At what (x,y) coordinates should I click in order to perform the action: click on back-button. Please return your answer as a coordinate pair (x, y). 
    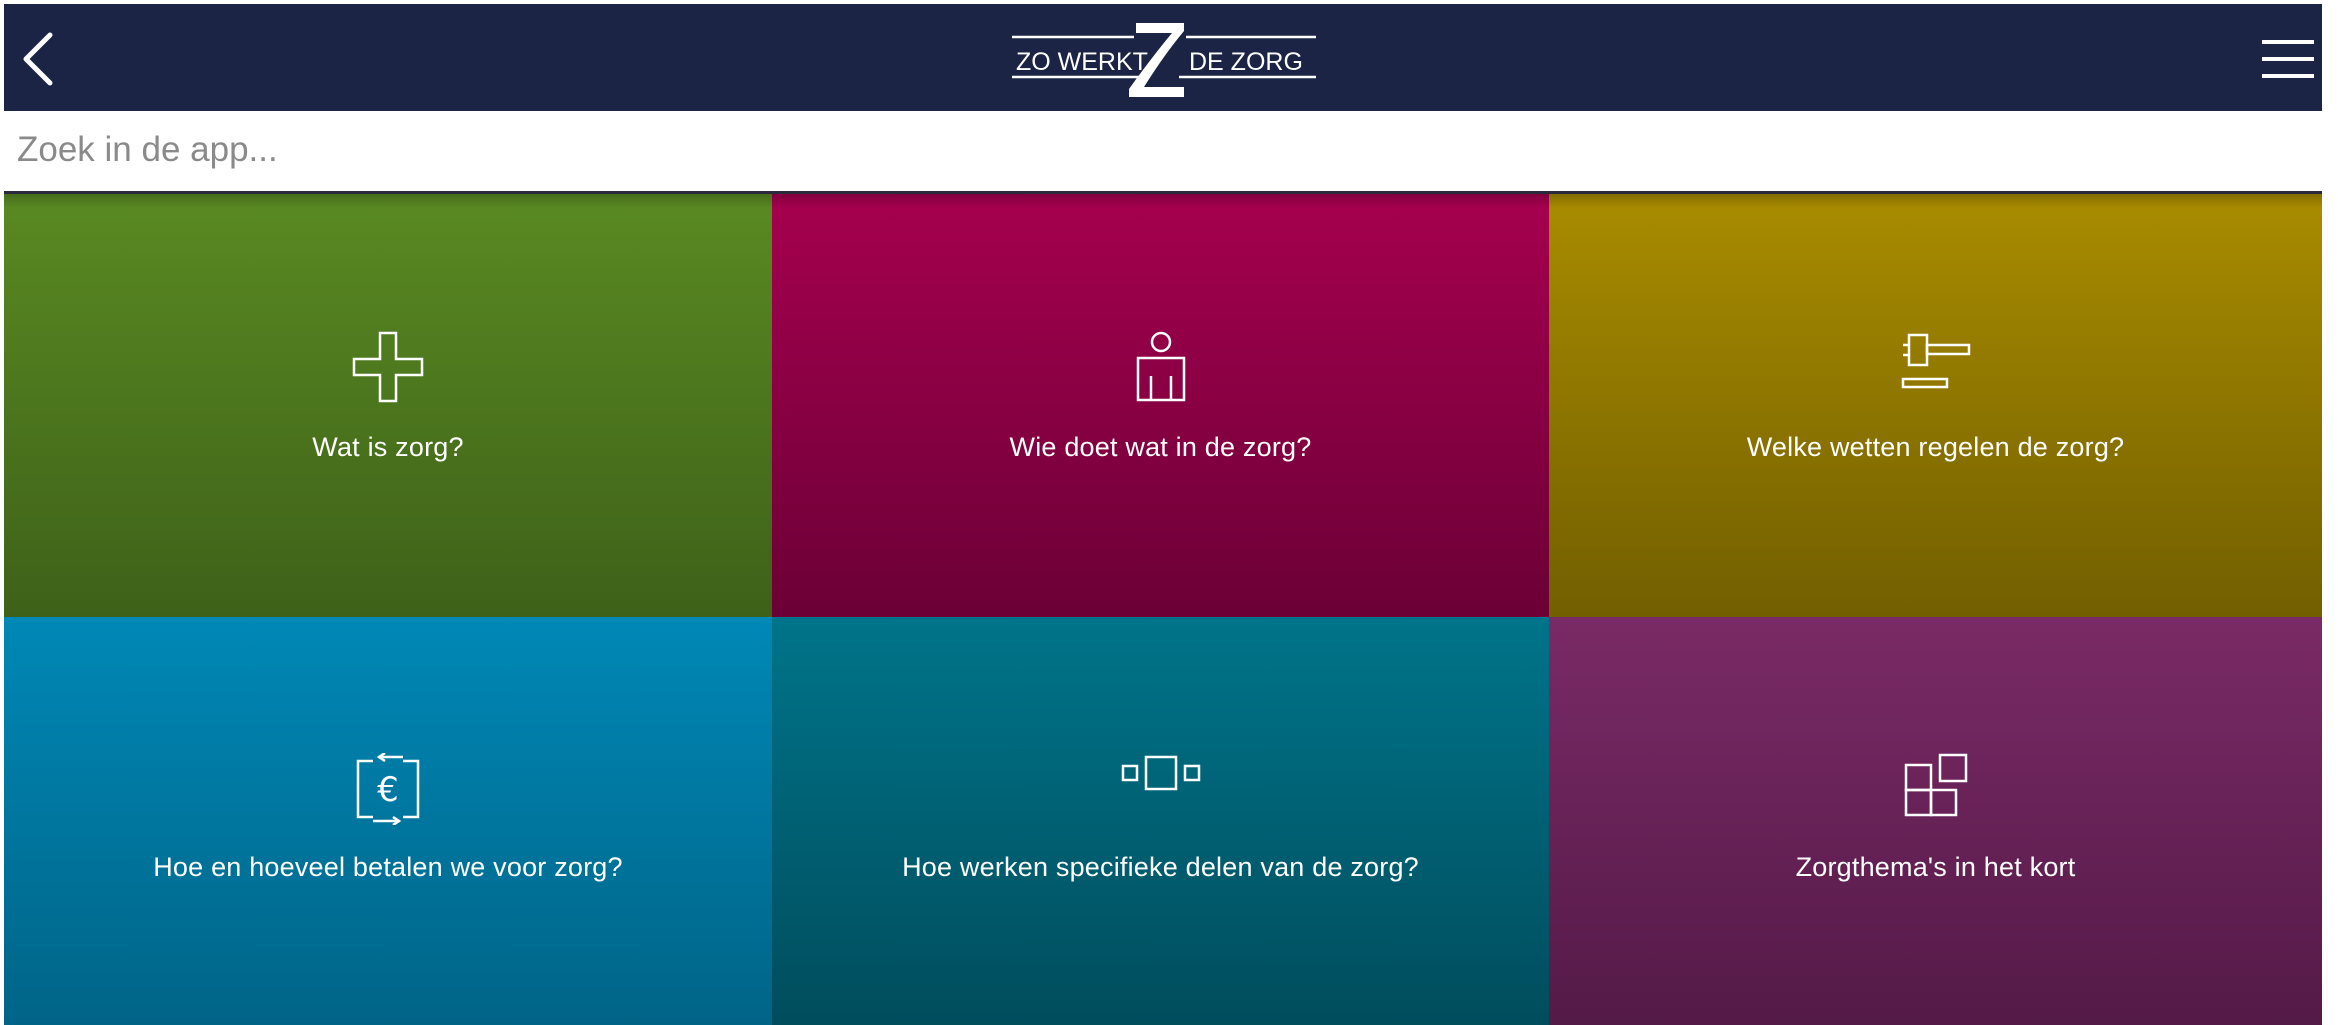
    Looking at the image, I should click on (39, 59).